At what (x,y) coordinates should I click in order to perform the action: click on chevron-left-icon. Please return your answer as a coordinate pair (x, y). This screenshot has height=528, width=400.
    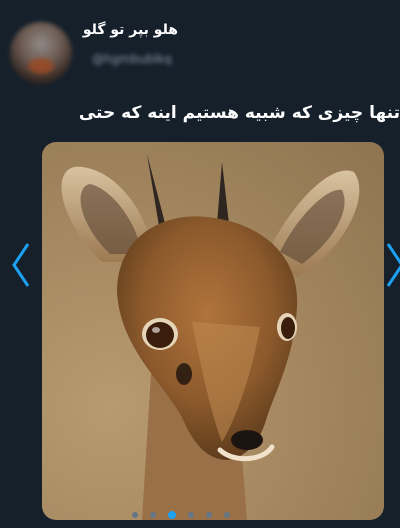
    Looking at the image, I should click on (21, 265).